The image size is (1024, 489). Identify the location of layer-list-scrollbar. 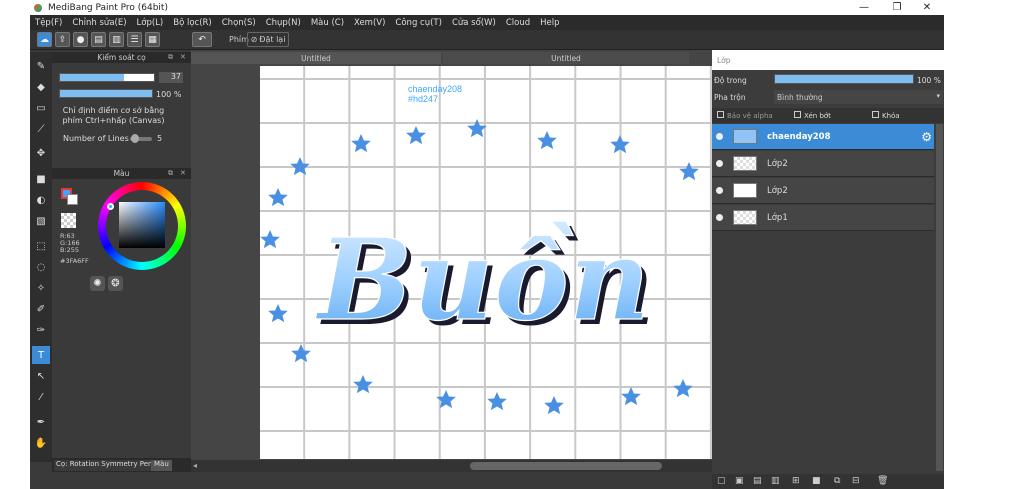
(939, 297).